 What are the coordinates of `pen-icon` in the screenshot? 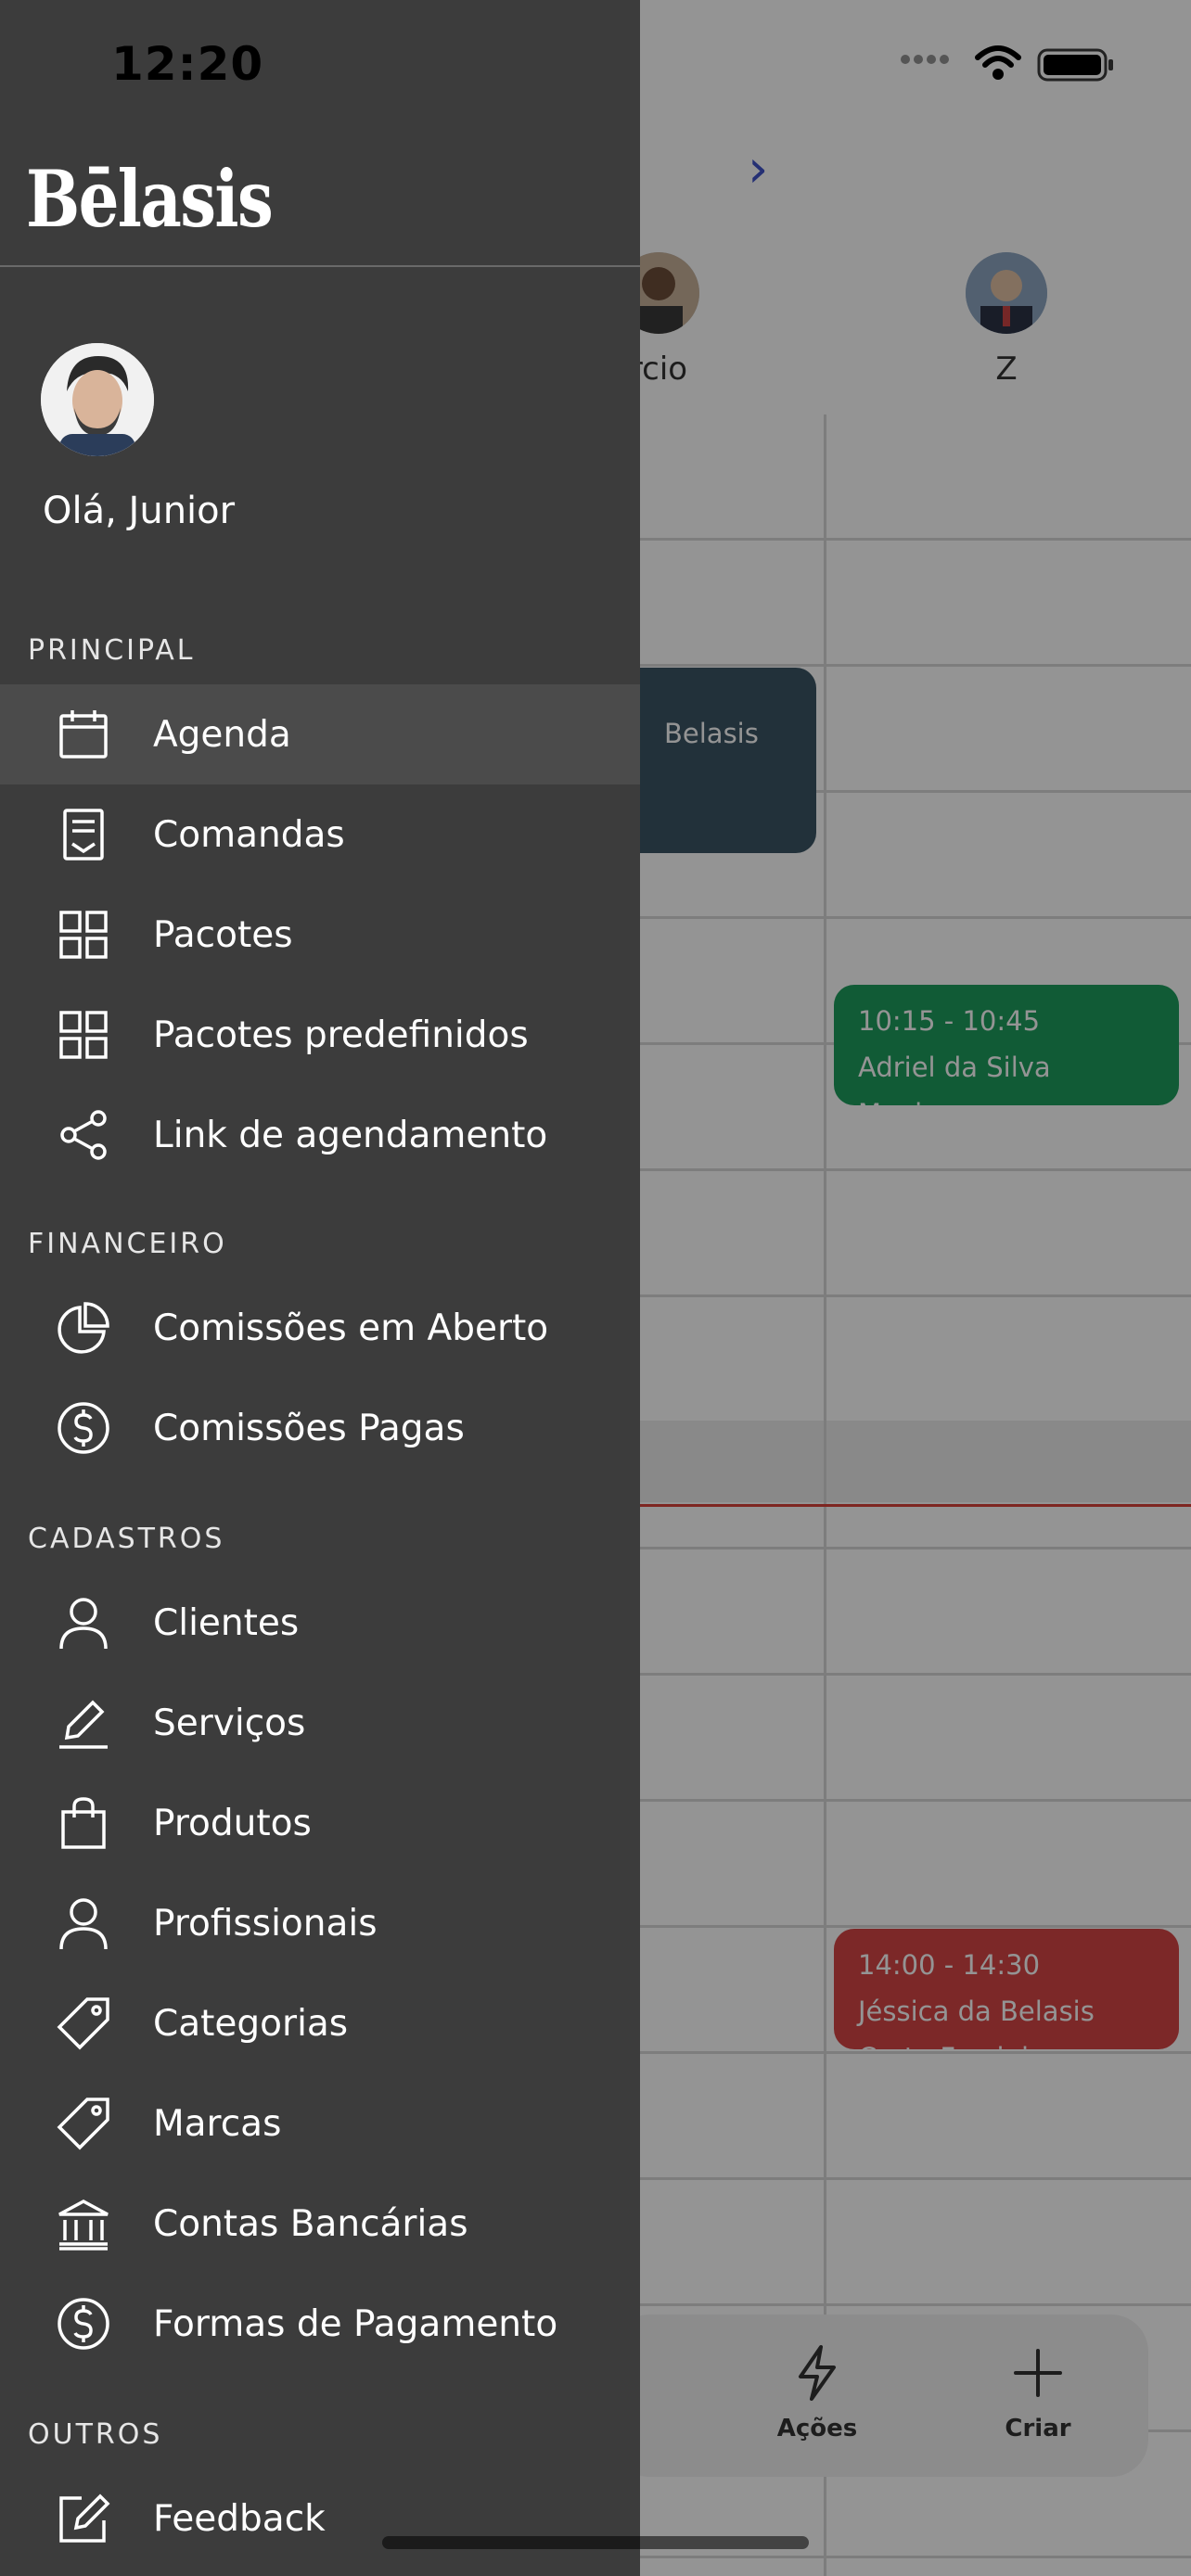 It's located at (83, 1723).